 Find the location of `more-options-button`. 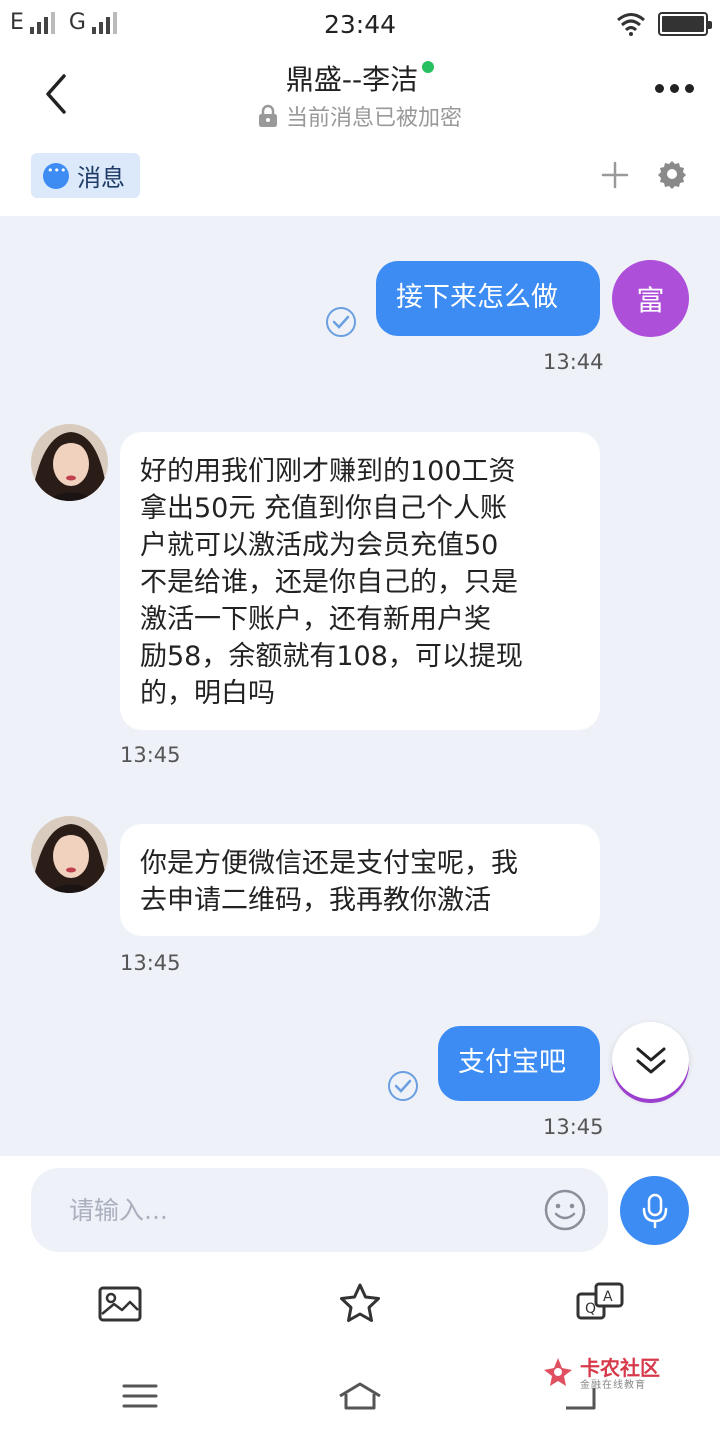

more-options-button is located at coordinates (674, 88).